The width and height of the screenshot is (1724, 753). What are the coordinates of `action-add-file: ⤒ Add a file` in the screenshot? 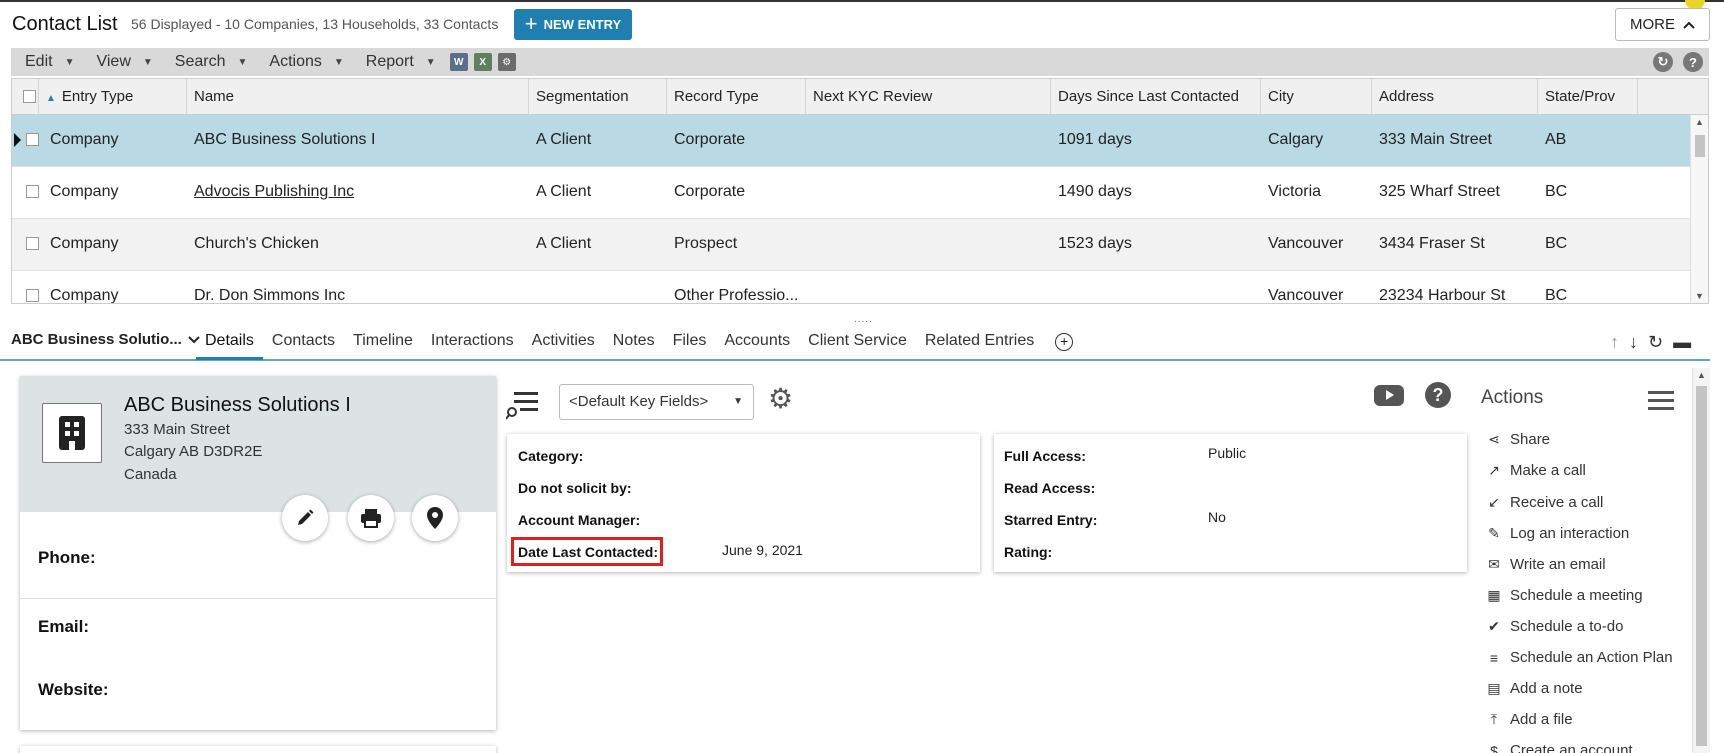 It's located at (1529, 719).